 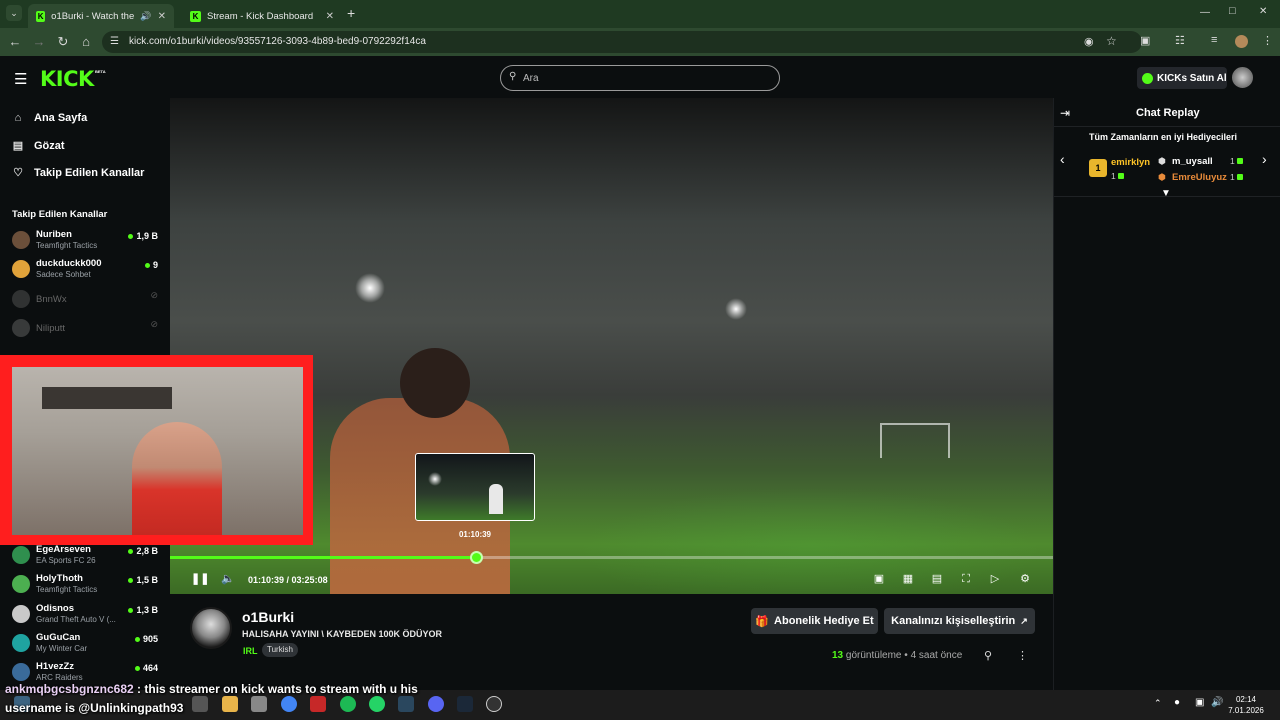 What do you see at coordinates (38, 146) in the screenshot?
I see `nav-browse: ▤ Gözat` at bounding box center [38, 146].